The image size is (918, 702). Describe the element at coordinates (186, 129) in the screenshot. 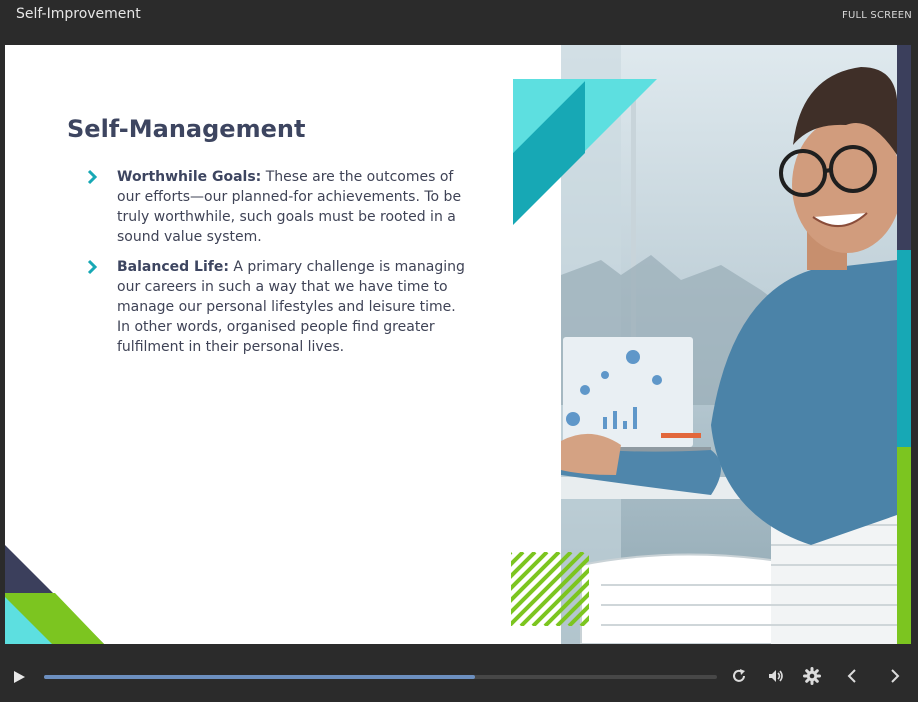

I see `slide-title: Self-Management` at that location.